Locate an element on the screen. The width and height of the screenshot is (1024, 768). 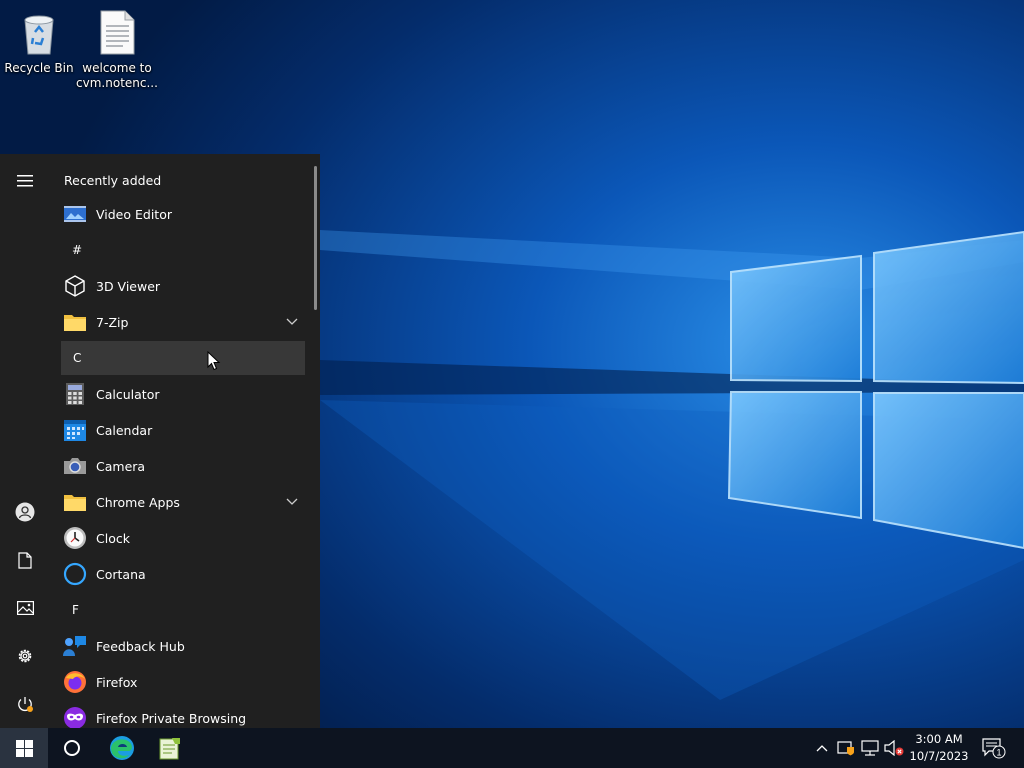
volume-tray-button is located at coordinates (894, 748).